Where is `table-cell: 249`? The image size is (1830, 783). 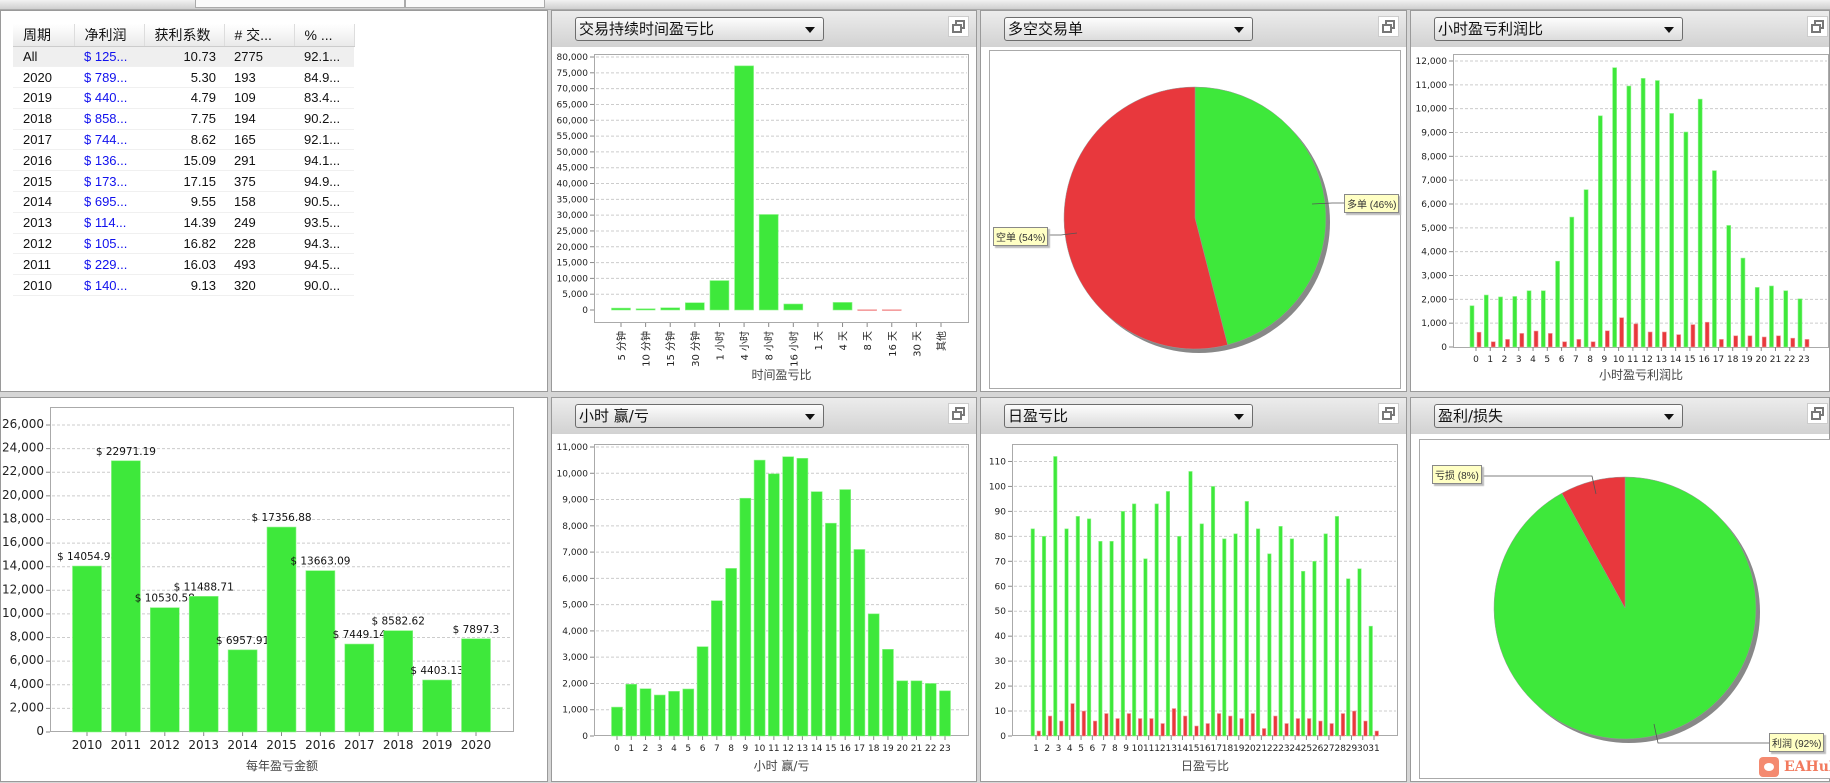 table-cell: 249 is located at coordinates (259, 223).